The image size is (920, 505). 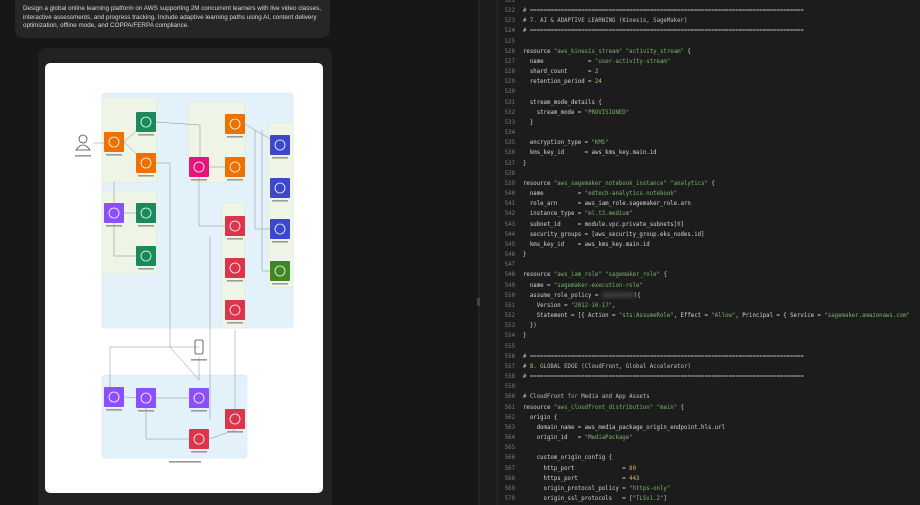 What do you see at coordinates (539, 72) in the screenshot?
I see `code-line: 528 shard_count = 2` at bounding box center [539, 72].